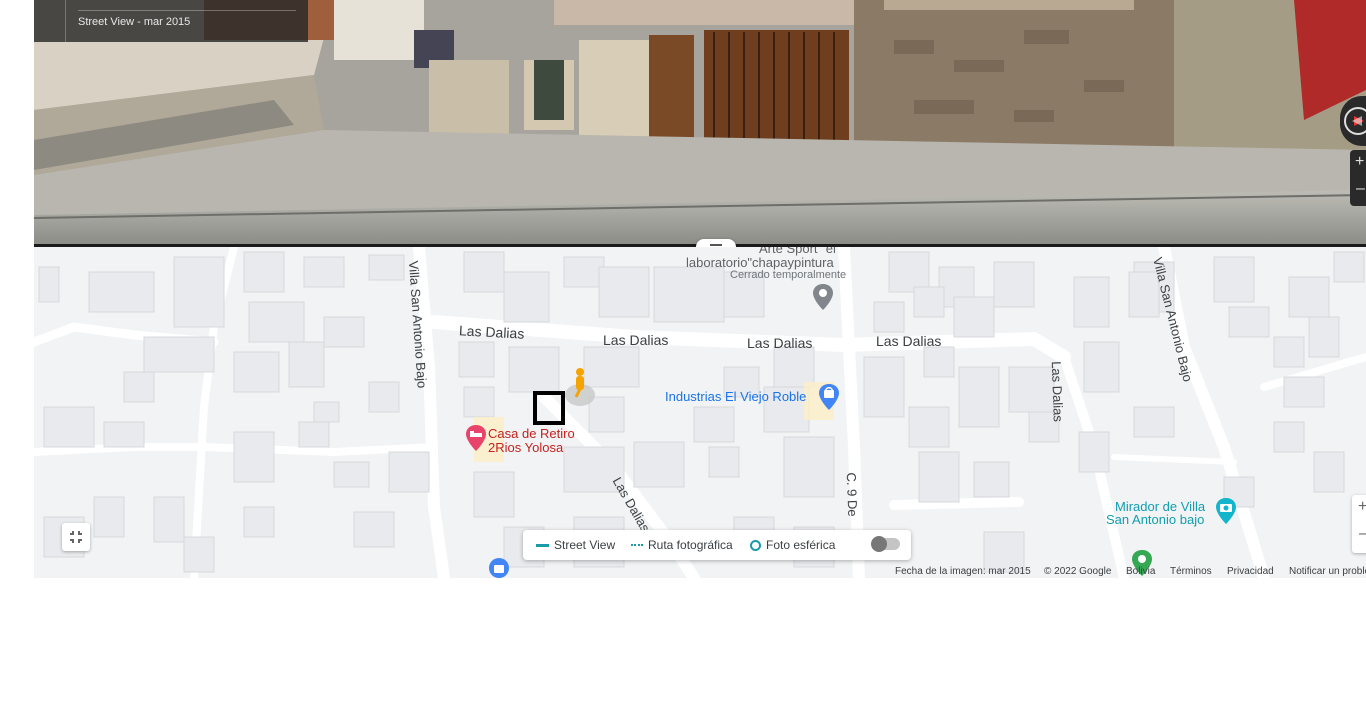 The width and height of the screenshot is (1366, 728). Describe the element at coordinates (1191, 571) in the screenshot. I see `terms-link: Términos` at that location.